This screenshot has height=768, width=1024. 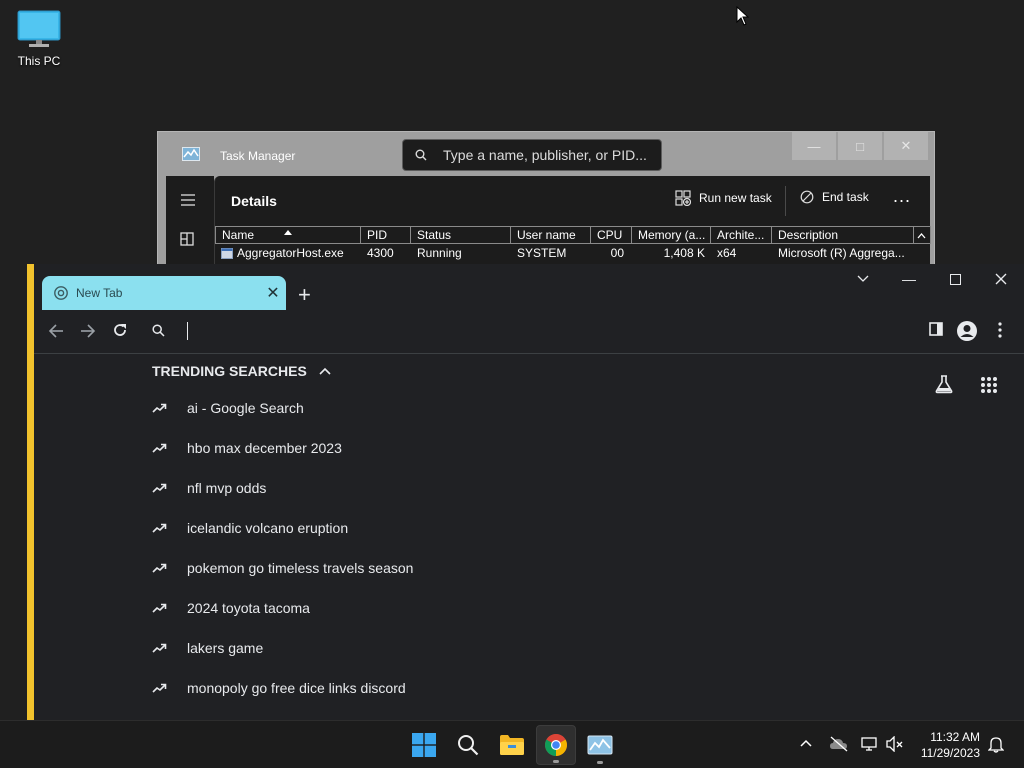 I want to click on system-clock: 11:32 AM 11/29/2023, so click(x=950, y=745).